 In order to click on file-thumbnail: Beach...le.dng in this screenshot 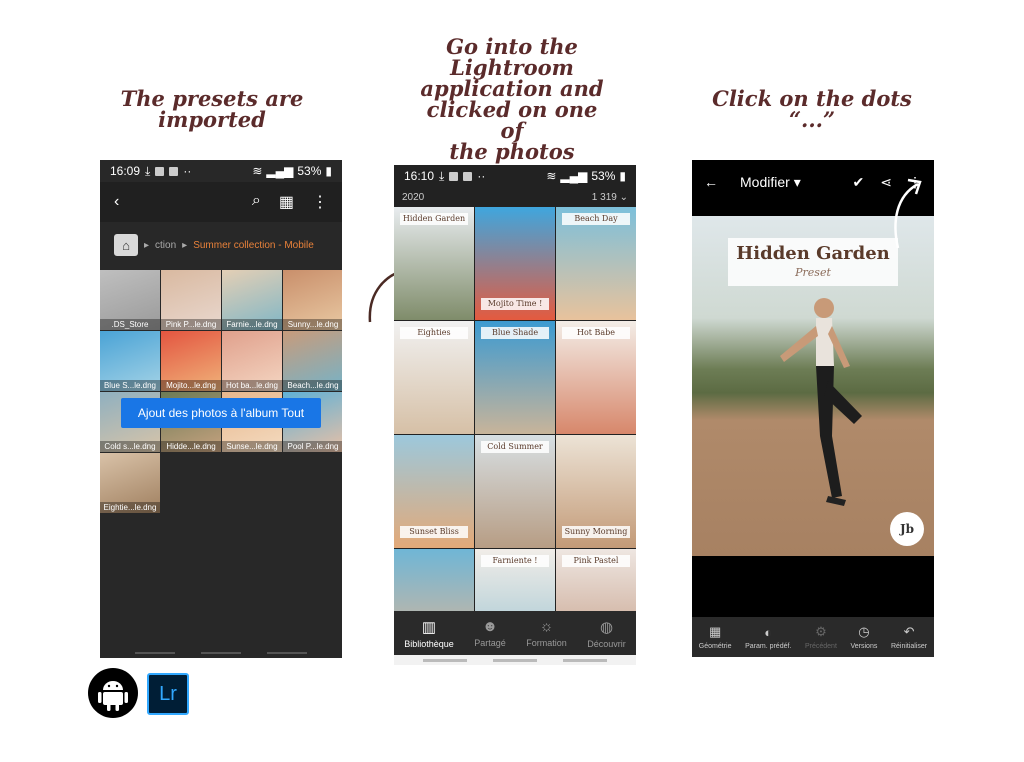, I will do `click(312, 361)`.